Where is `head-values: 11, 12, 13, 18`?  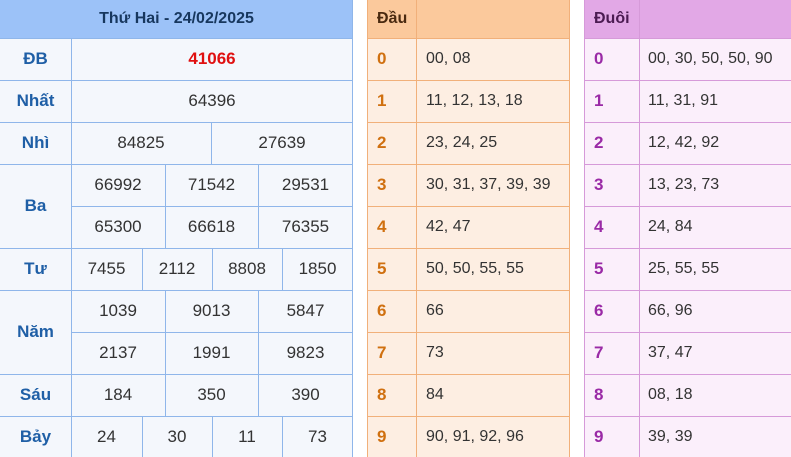
head-values: 11, 12, 13, 18 is located at coordinates (474, 100).